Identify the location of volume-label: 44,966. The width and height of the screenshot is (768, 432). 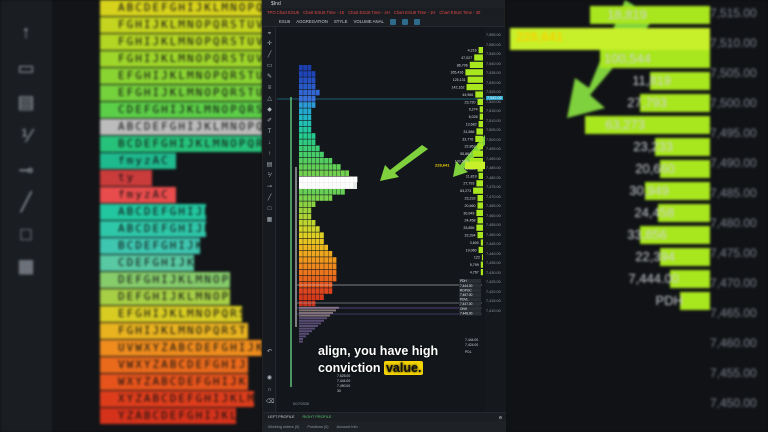
(467, 95).